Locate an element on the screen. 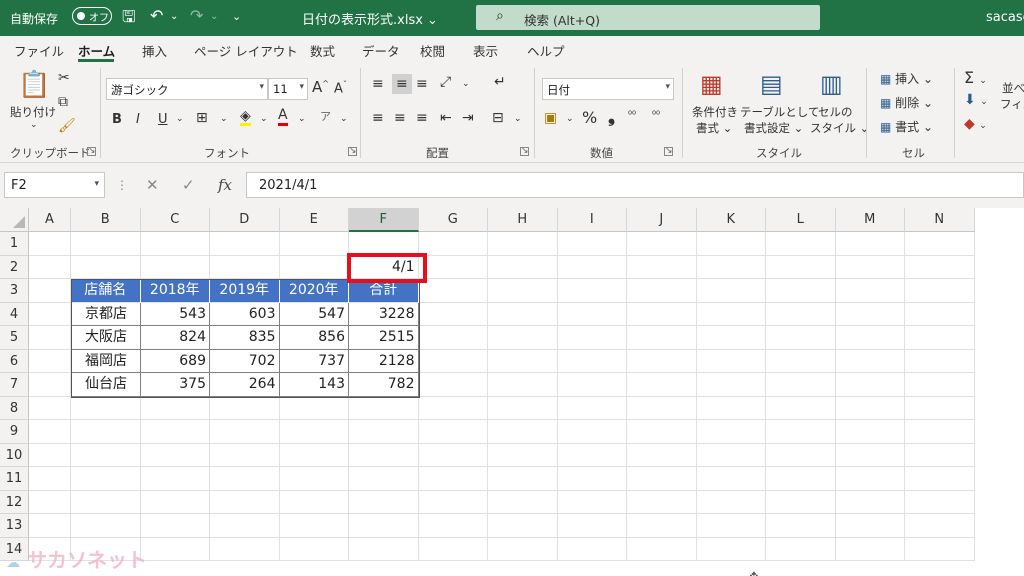 This screenshot has width=1024, height=576. cell-k6 is located at coordinates (731, 361).